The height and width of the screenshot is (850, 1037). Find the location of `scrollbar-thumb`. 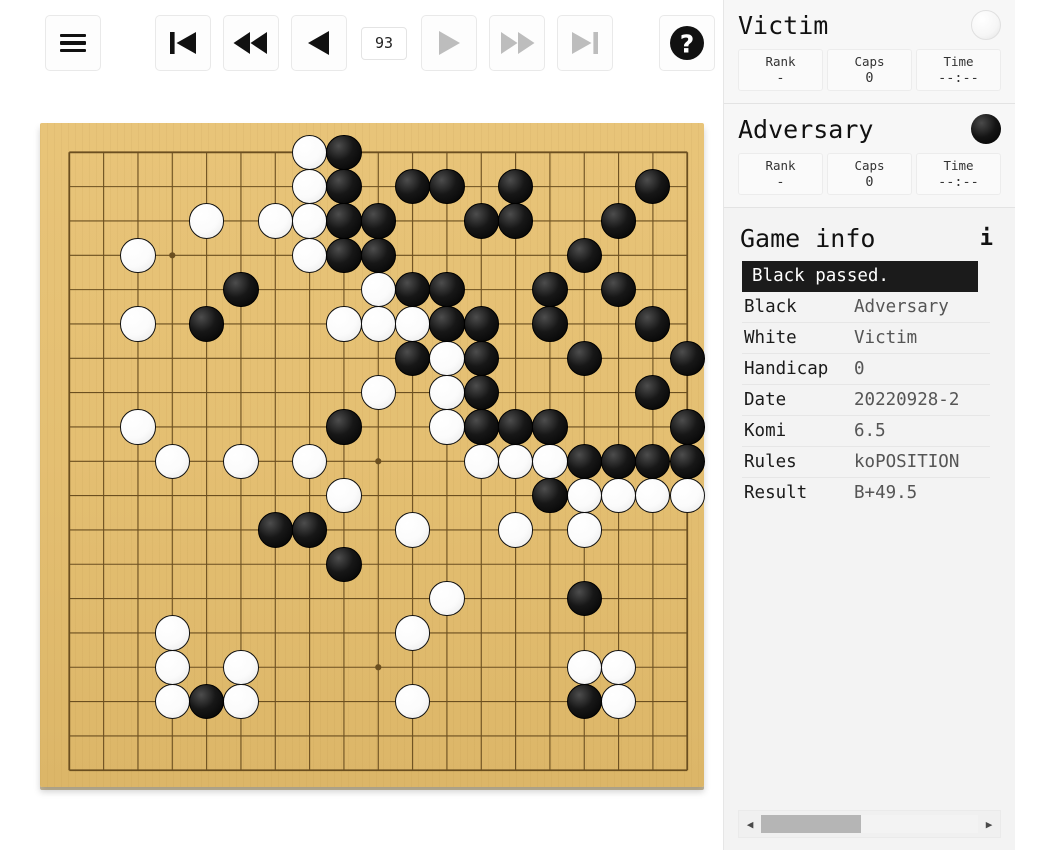

scrollbar-thumb is located at coordinates (811, 824).